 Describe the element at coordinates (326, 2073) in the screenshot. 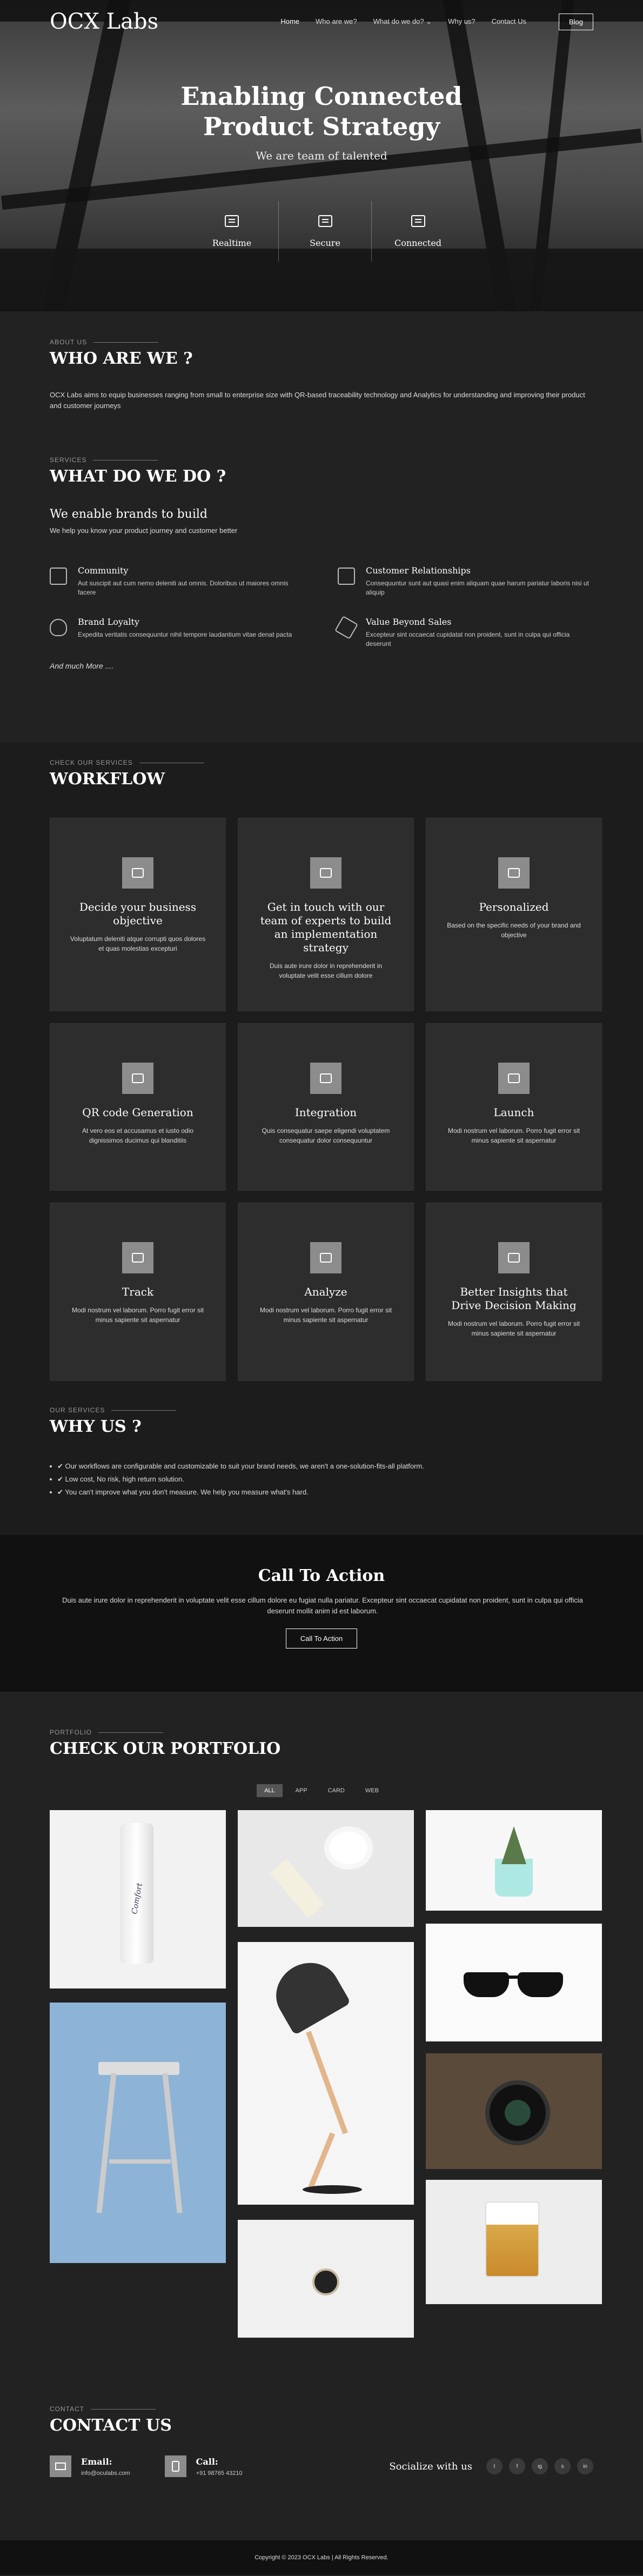

I see `portfolio-item-lamp` at that location.